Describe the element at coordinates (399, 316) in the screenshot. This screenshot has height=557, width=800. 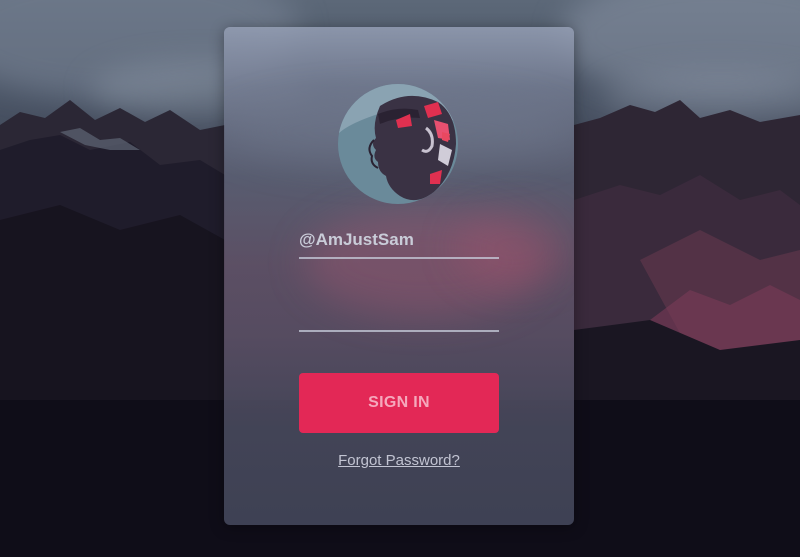
I see `password-field` at that location.